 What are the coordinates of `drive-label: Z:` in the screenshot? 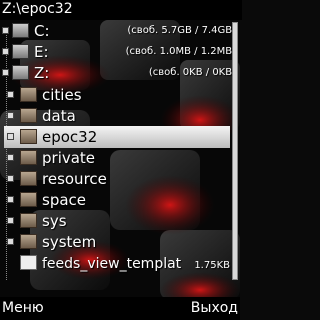 It's located at (42, 73).